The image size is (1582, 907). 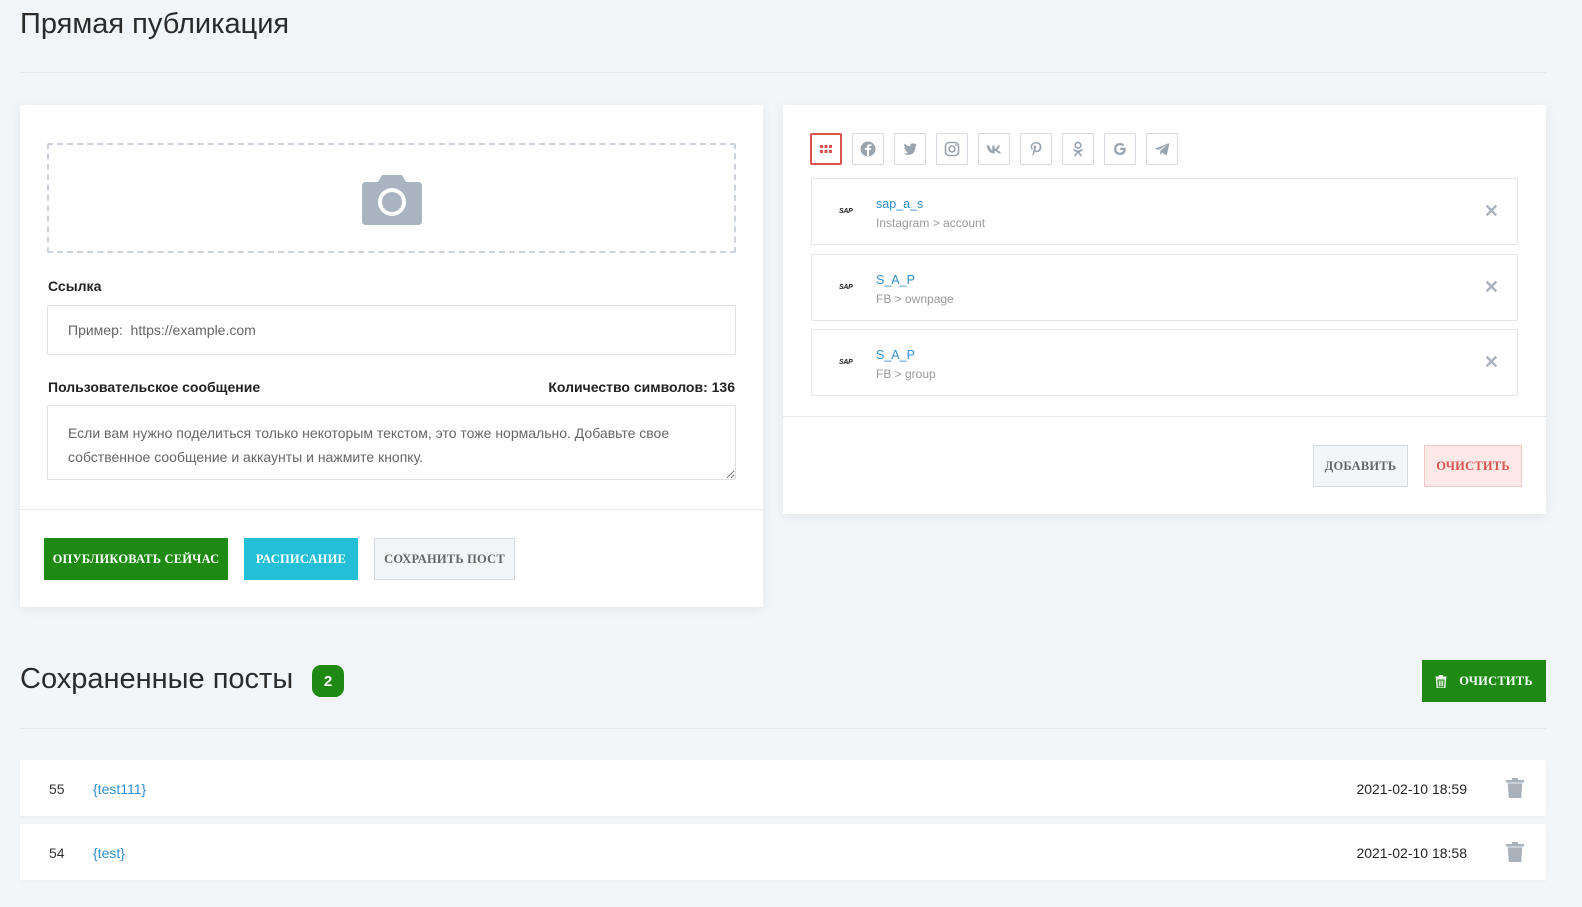 What do you see at coordinates (57, 789) in the screenshot?
I see `post-id: 55` at bounding box center [57, 789].